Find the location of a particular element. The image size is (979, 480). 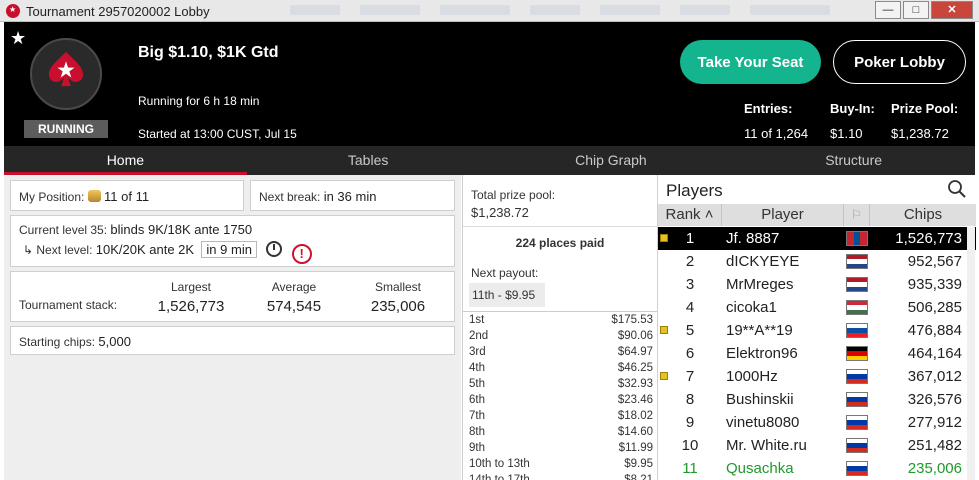

payout-amount: $14.60 is located at coordinates (635, 432).